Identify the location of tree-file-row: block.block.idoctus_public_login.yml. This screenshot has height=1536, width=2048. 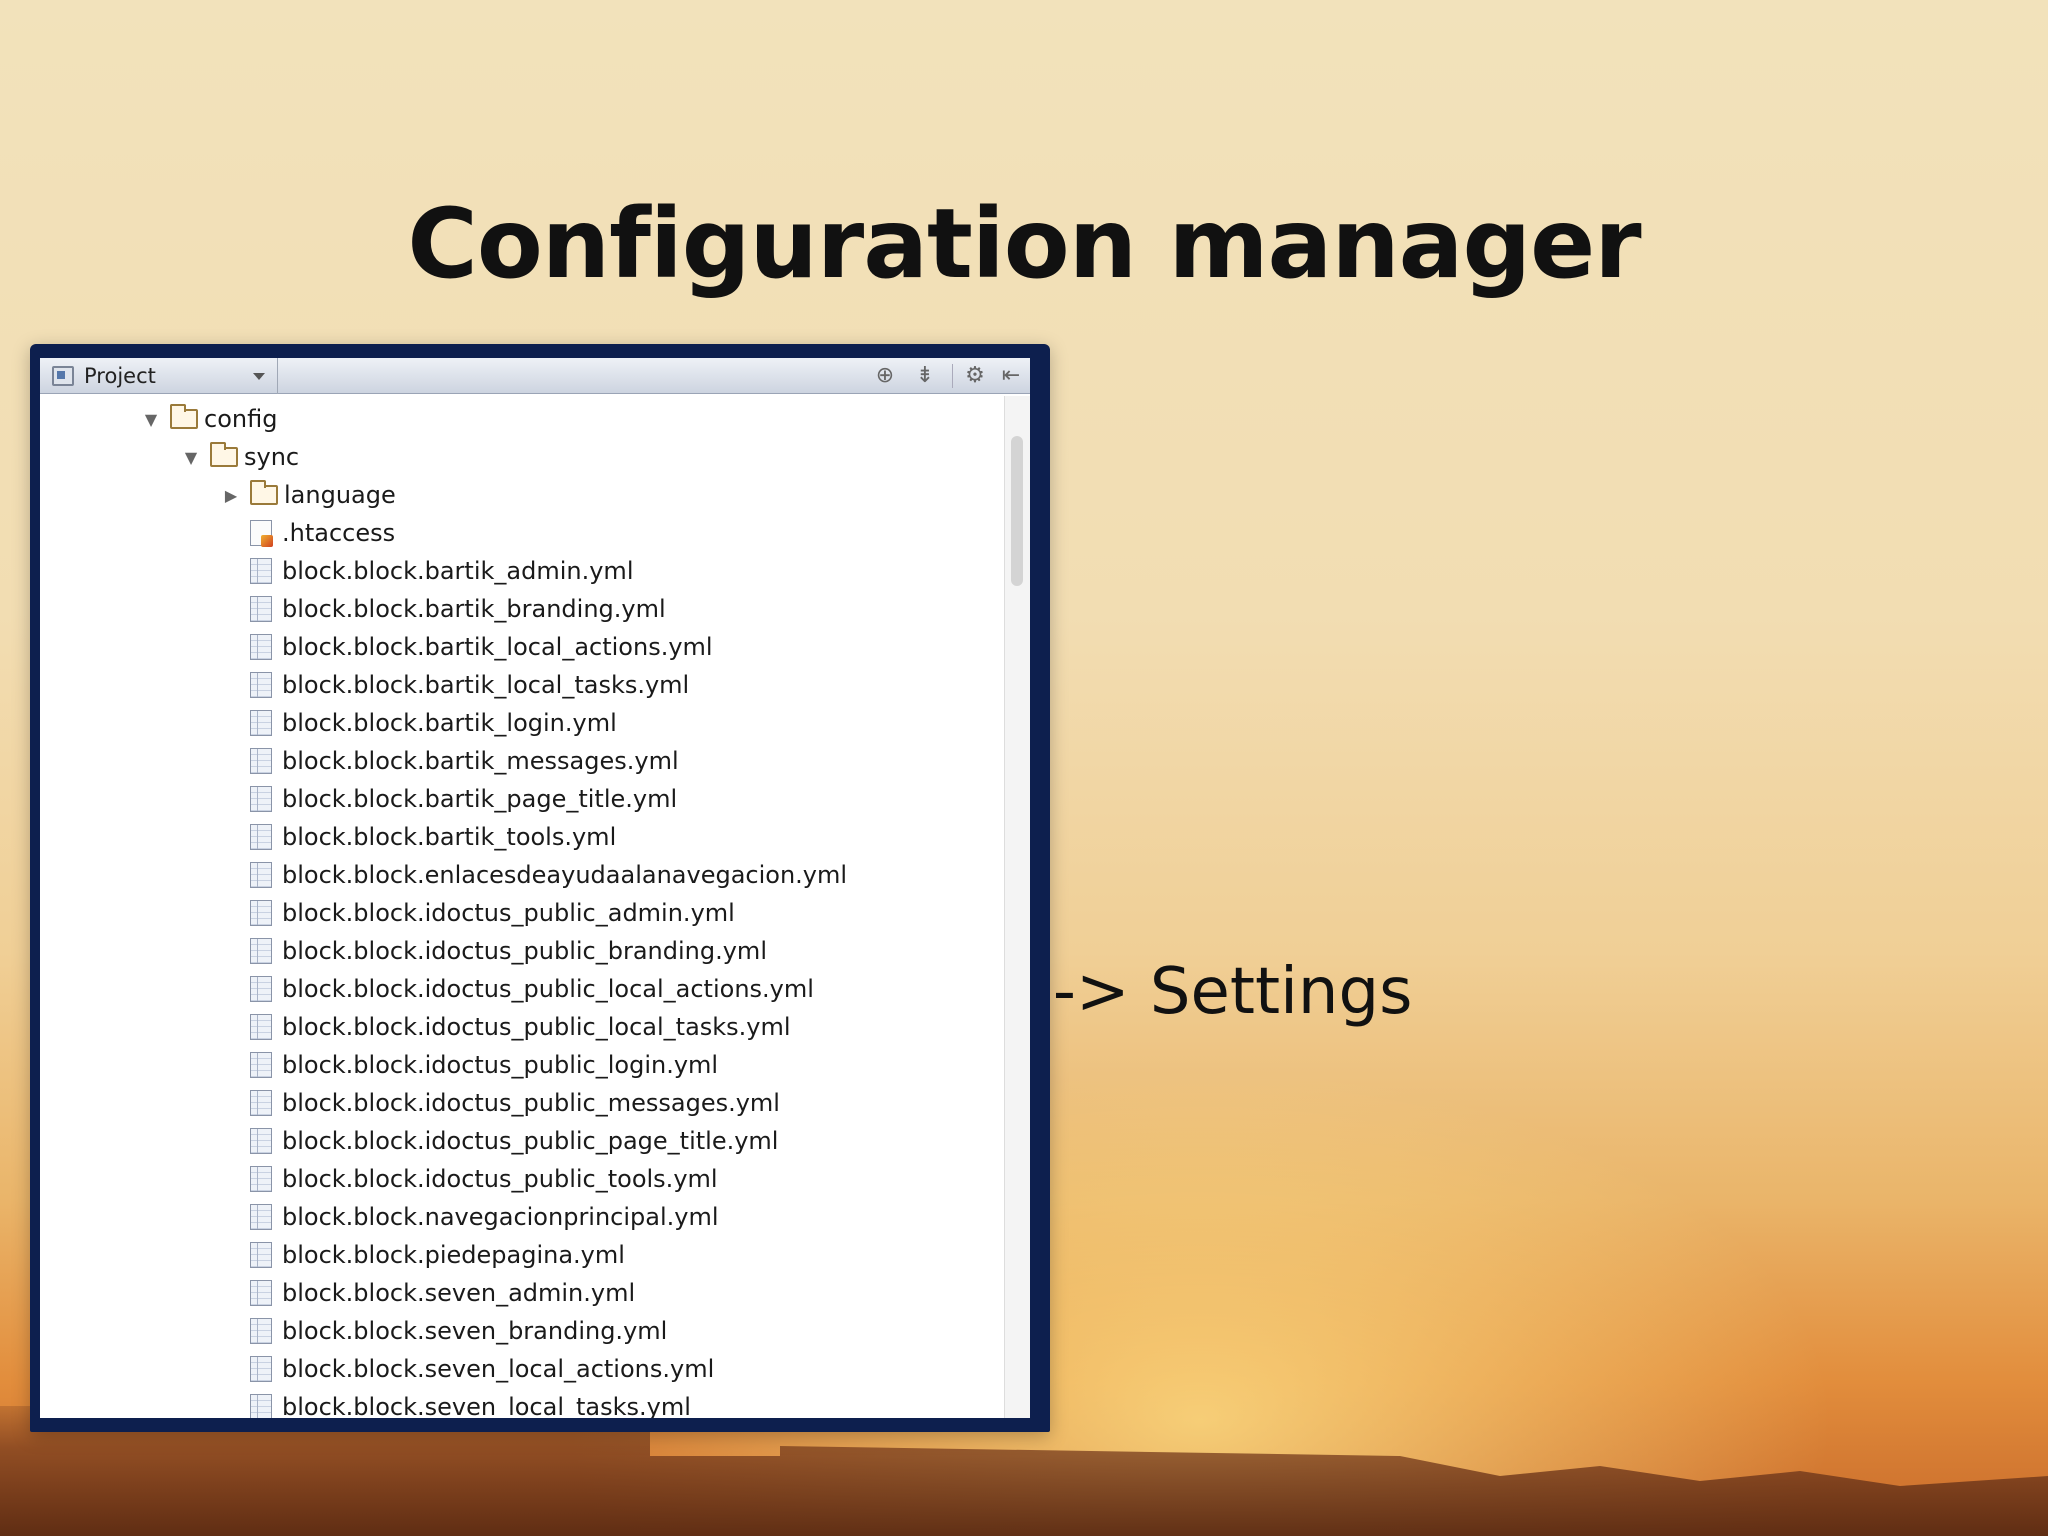
(520, 1065).